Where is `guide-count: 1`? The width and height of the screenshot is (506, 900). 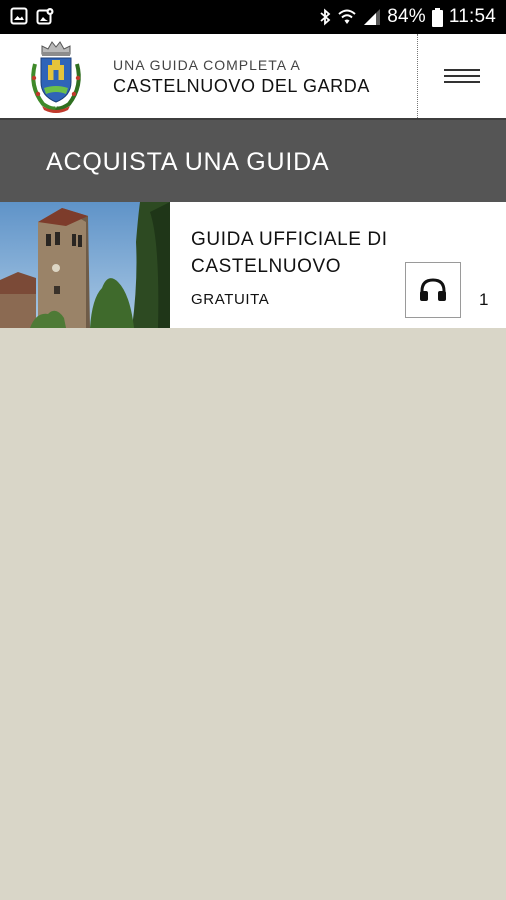 guide-count: 1 is located at coordinates (484, 299).